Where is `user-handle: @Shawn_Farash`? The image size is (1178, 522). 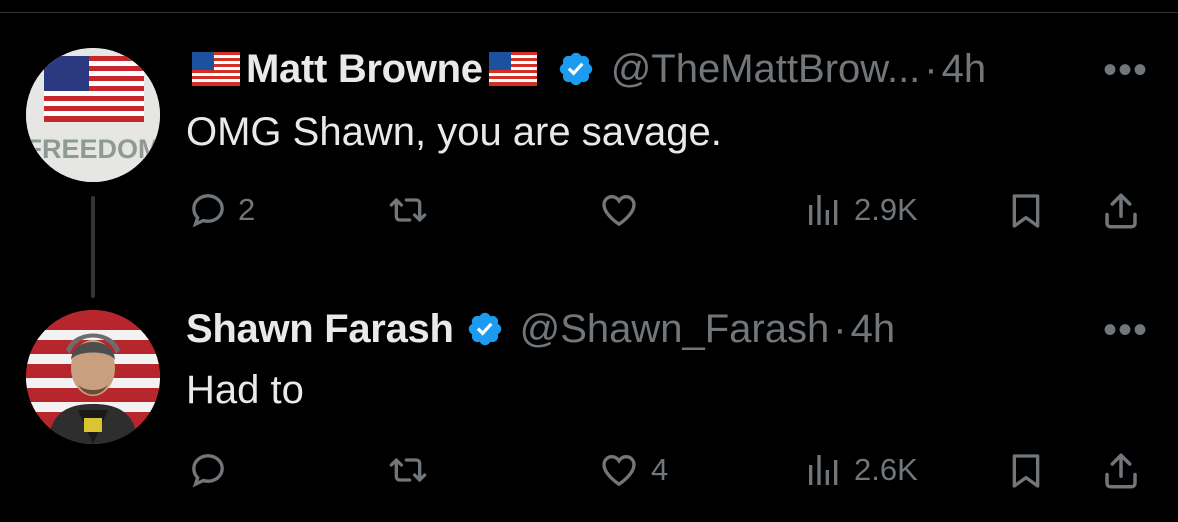 user-handle: @Shawn_Farash is located at coordinates (675, 329).